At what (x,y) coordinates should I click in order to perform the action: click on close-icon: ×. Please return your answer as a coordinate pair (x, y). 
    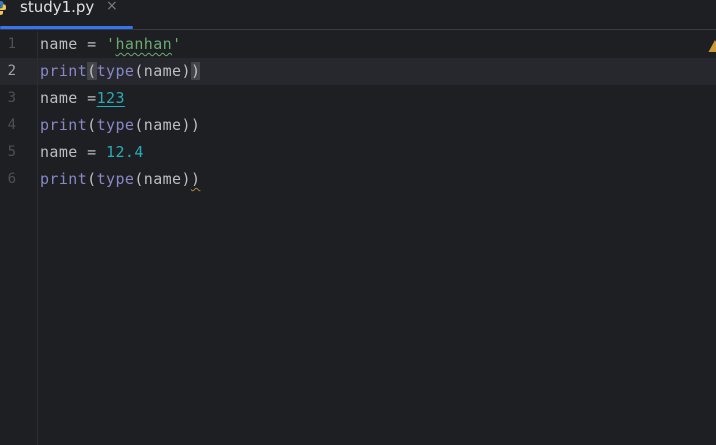
    Looking at the image, I should click on (112, 8).